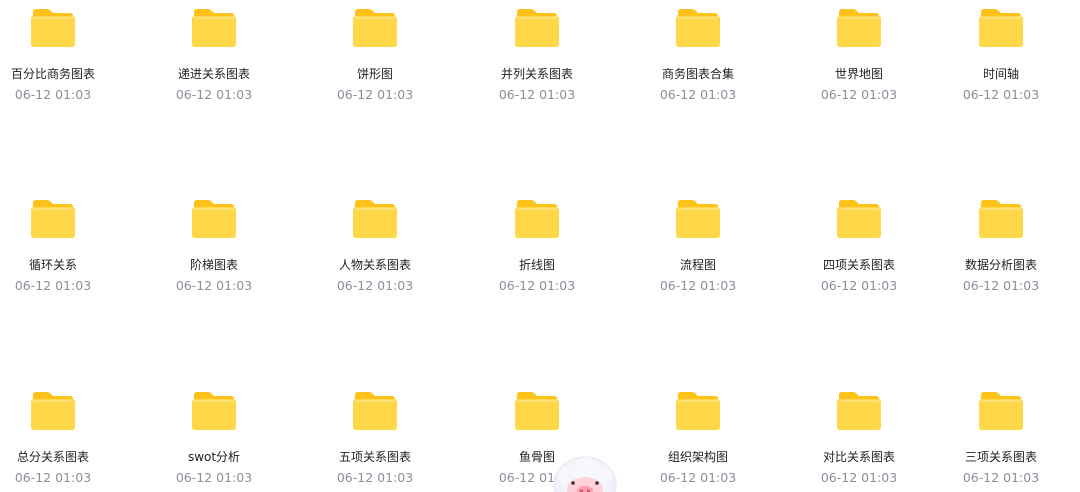  What do you see at coordinates (214, 254) in the screenshot?
I see `folder-item: 阶梯图表 06-12 01:03` at bounding box center [214, 254].